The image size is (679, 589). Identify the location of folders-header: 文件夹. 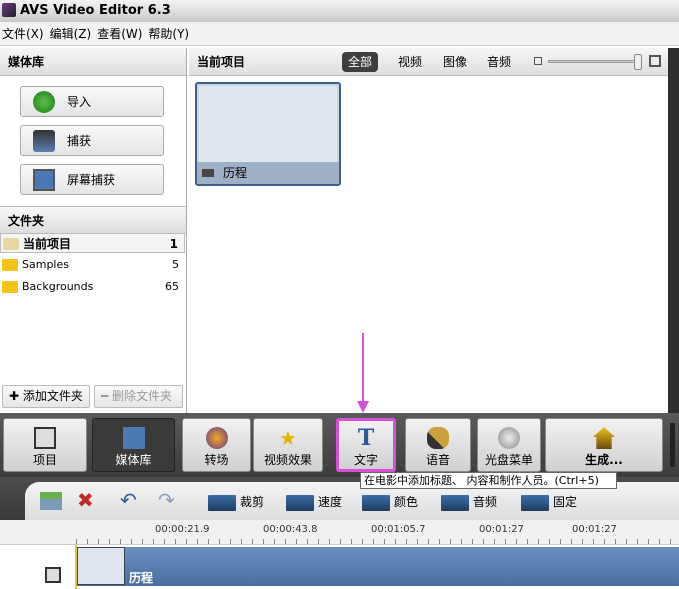
(93, 220).